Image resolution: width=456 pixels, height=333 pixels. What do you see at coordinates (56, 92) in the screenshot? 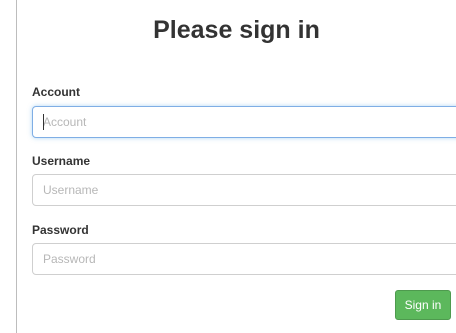
I see `account-label: Account` at bounding box center [56, 92].